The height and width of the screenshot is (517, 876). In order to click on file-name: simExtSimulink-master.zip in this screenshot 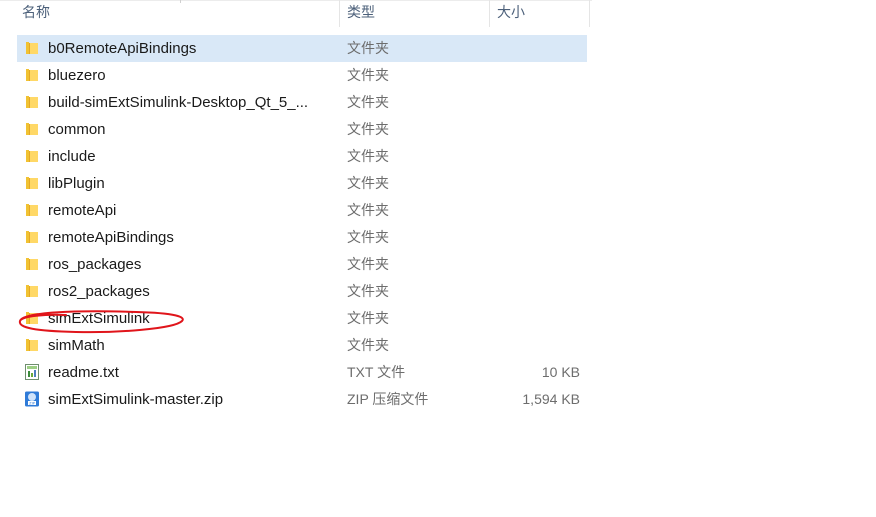, I will do `click(136, 399)`.